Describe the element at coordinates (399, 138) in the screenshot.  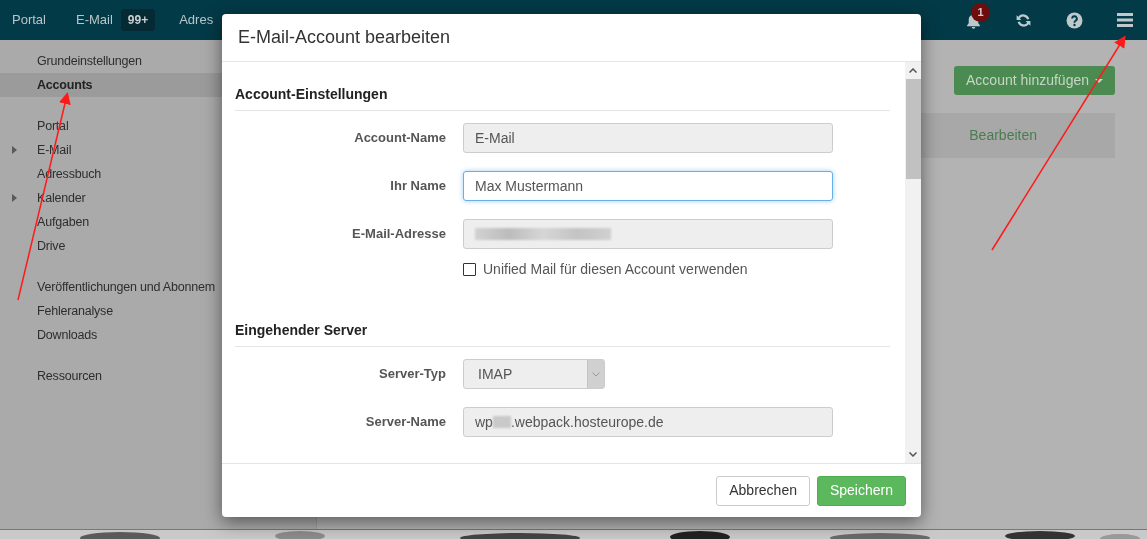
I see `field-label: Account-Name` at that location.